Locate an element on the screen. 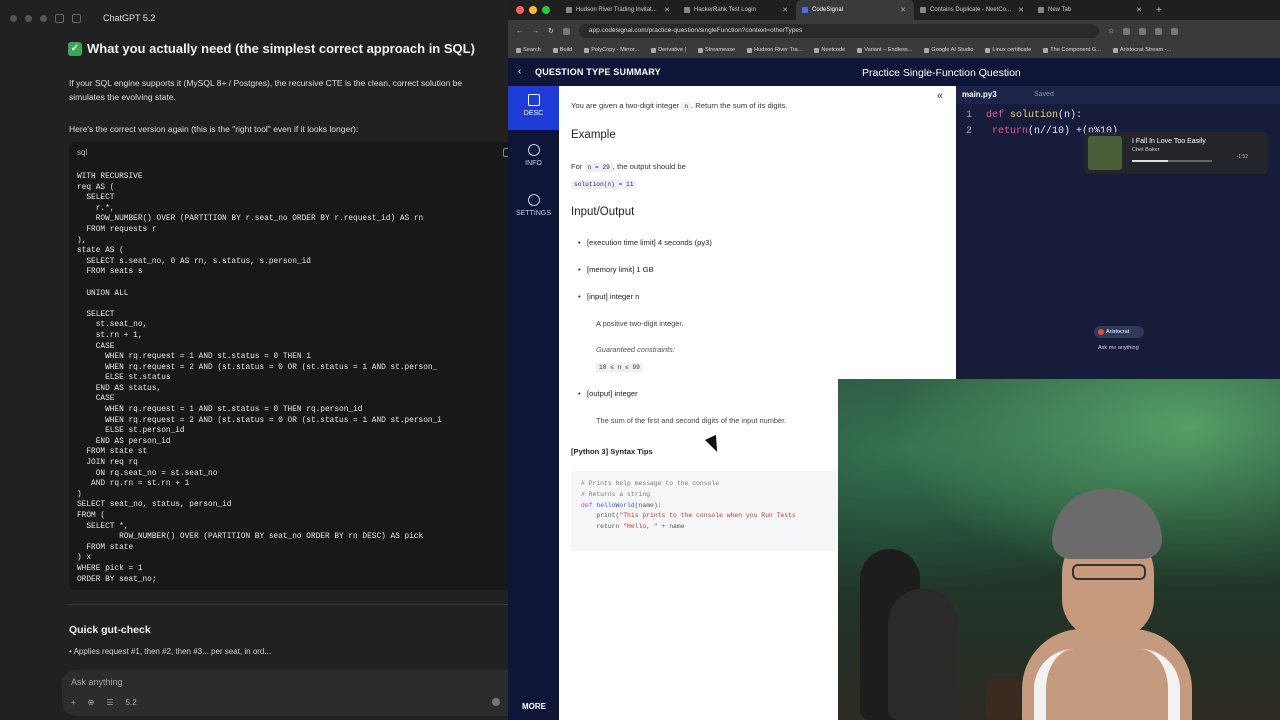 This screenshot has height=720, width=1280. intro-line-2: simulates the evolving state. is located at coordinates (122, 97).